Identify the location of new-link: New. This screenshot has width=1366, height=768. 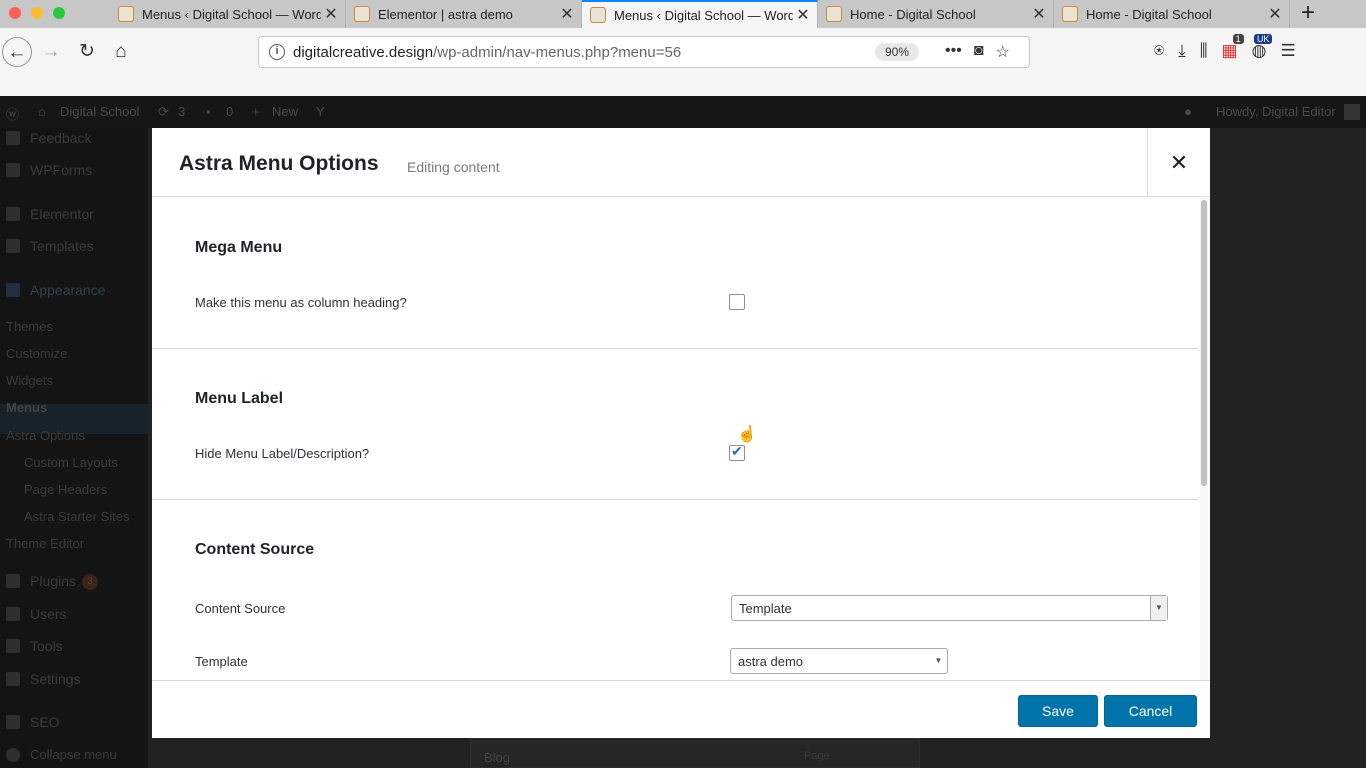
(285, 111).